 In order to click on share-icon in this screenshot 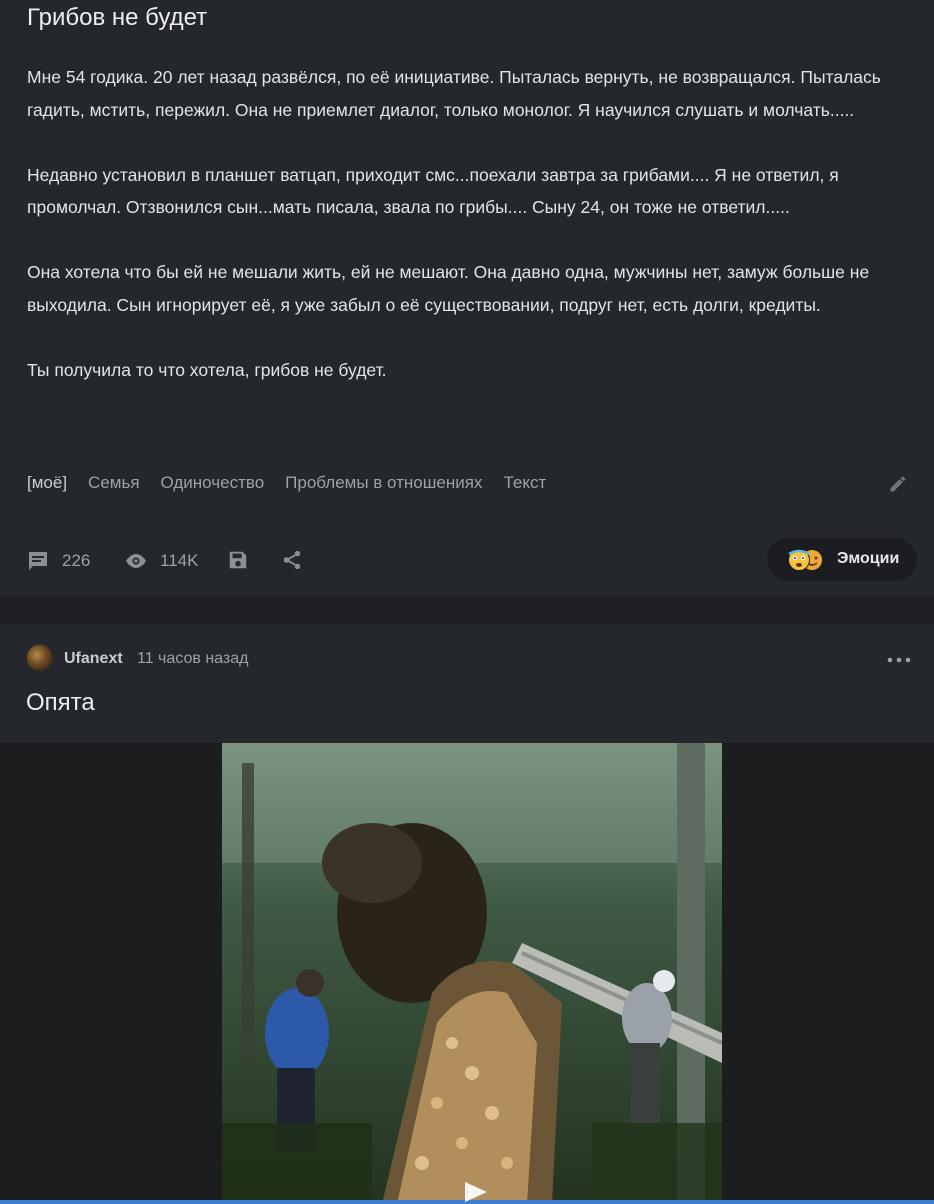, I will do `click(292, 560)`.